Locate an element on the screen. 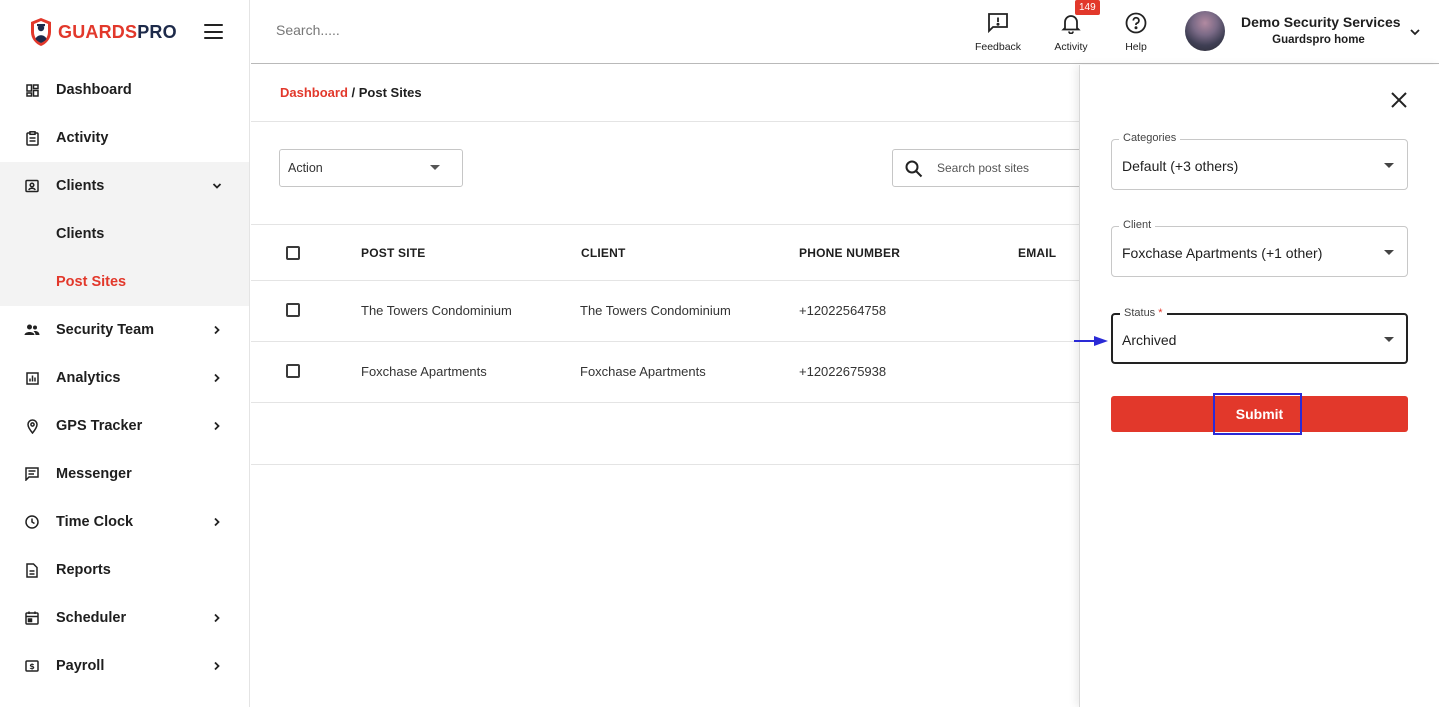 This screenshot has width=1439, height=707. sidebar-item-gps-tracker: GPS Tracker is located at coordinates (124, 426).